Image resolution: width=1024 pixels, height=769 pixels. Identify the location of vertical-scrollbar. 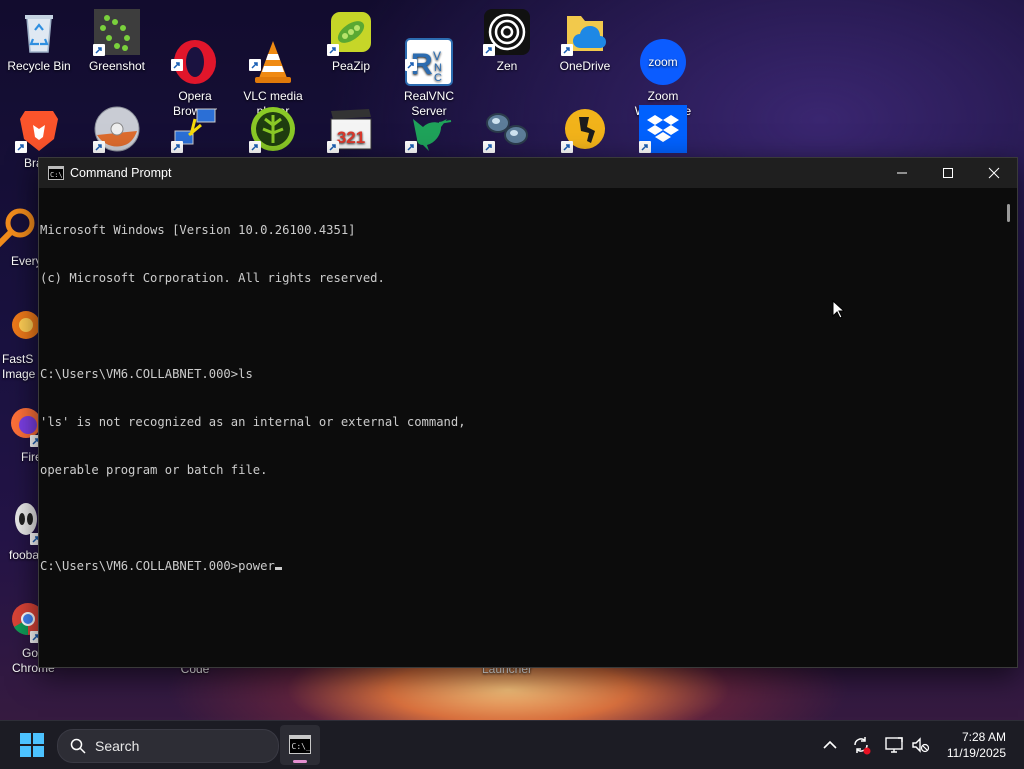
(1008, 427).